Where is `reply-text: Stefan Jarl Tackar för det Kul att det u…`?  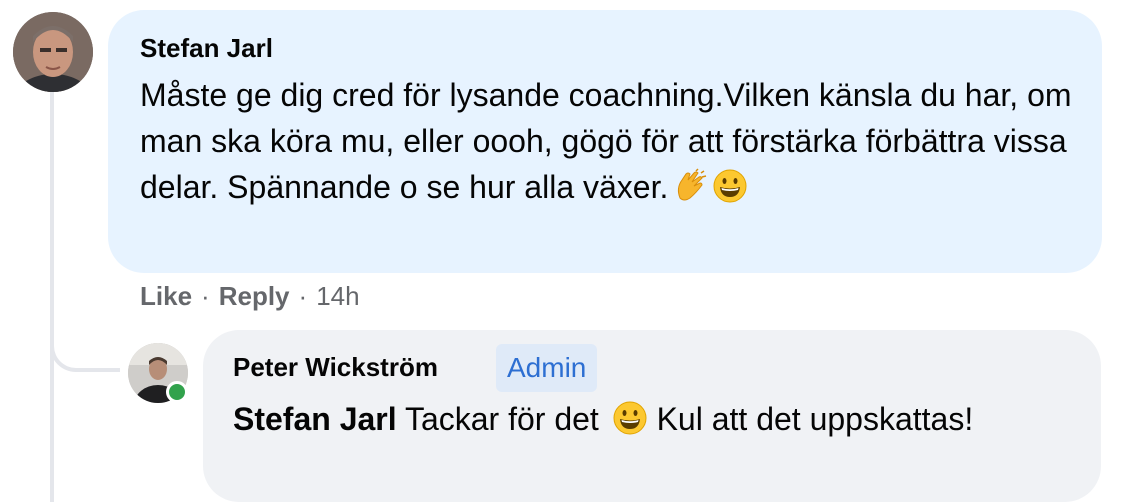
reply-text: Stefan Jarl Tackar för det Kul att det u… is located at coordinates (653, 419).